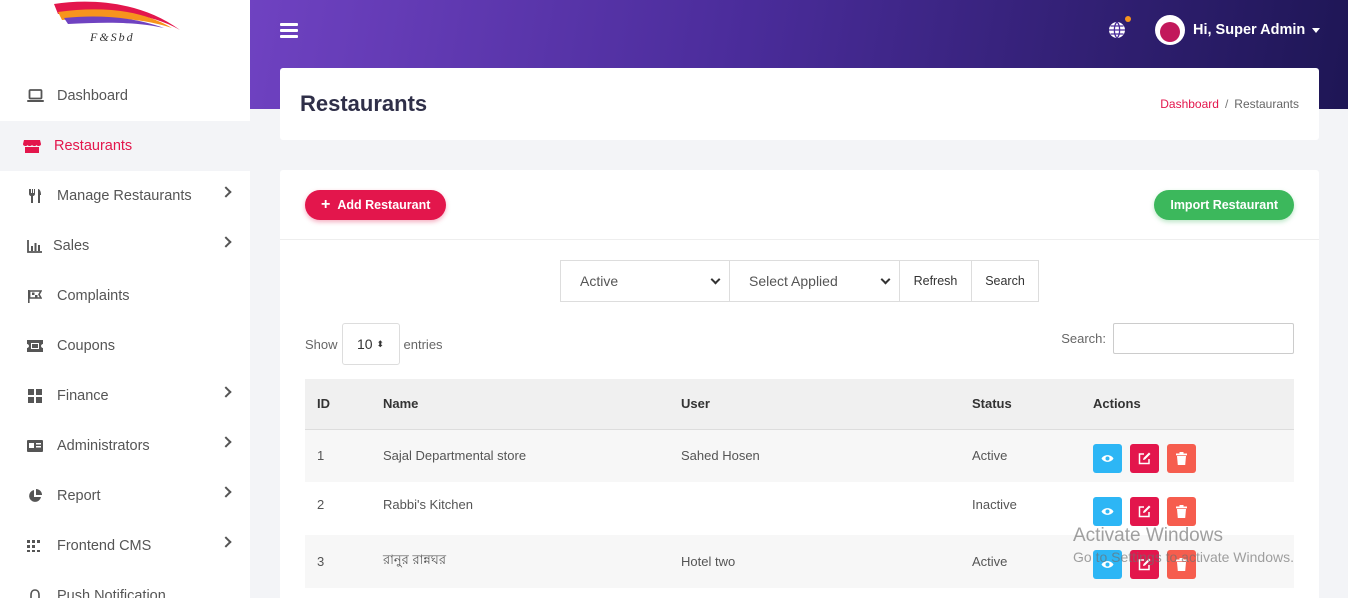 This screenshot has height=598, width=1348. I want to click on add-restaurant-button: + Add Restaurant, so click(376, 205).